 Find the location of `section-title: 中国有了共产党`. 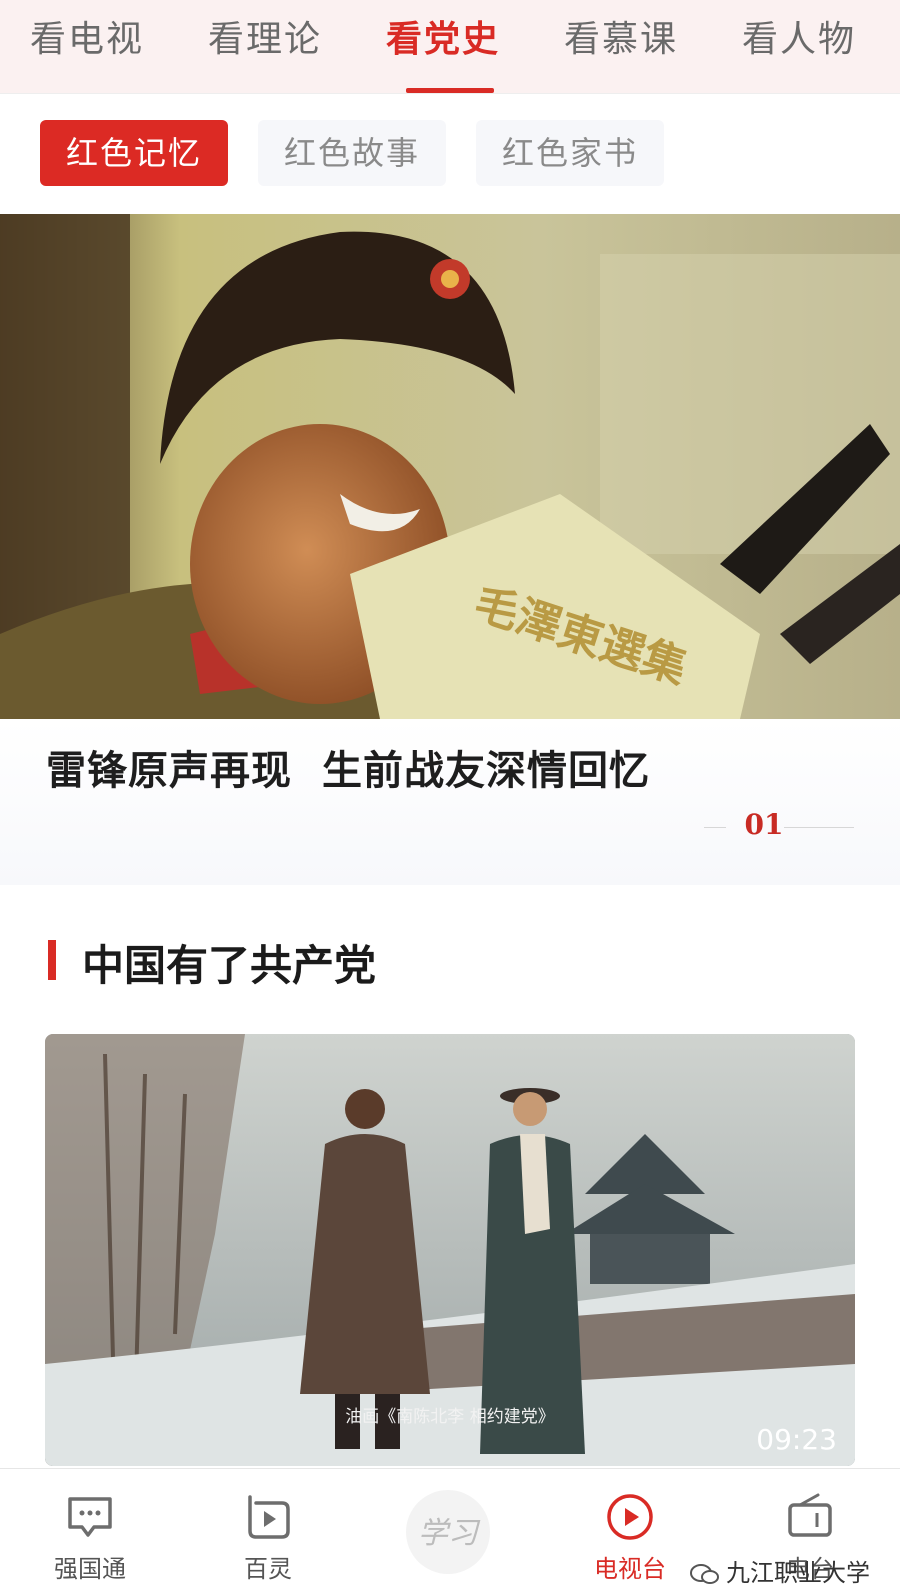

section-title: 中国有了共产党 is located at coordinates (229, 965).